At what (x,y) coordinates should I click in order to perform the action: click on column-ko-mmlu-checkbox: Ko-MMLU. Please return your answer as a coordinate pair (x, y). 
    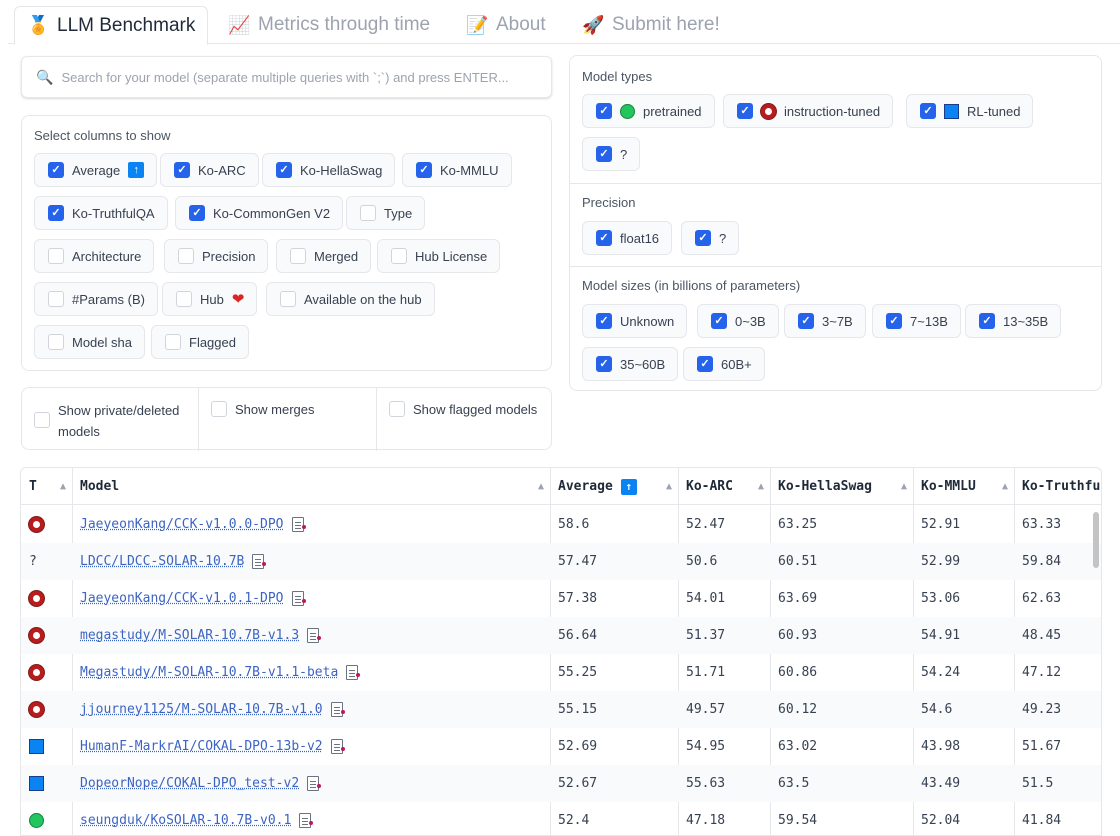
    Looking at the image, I should click on (457, 170).